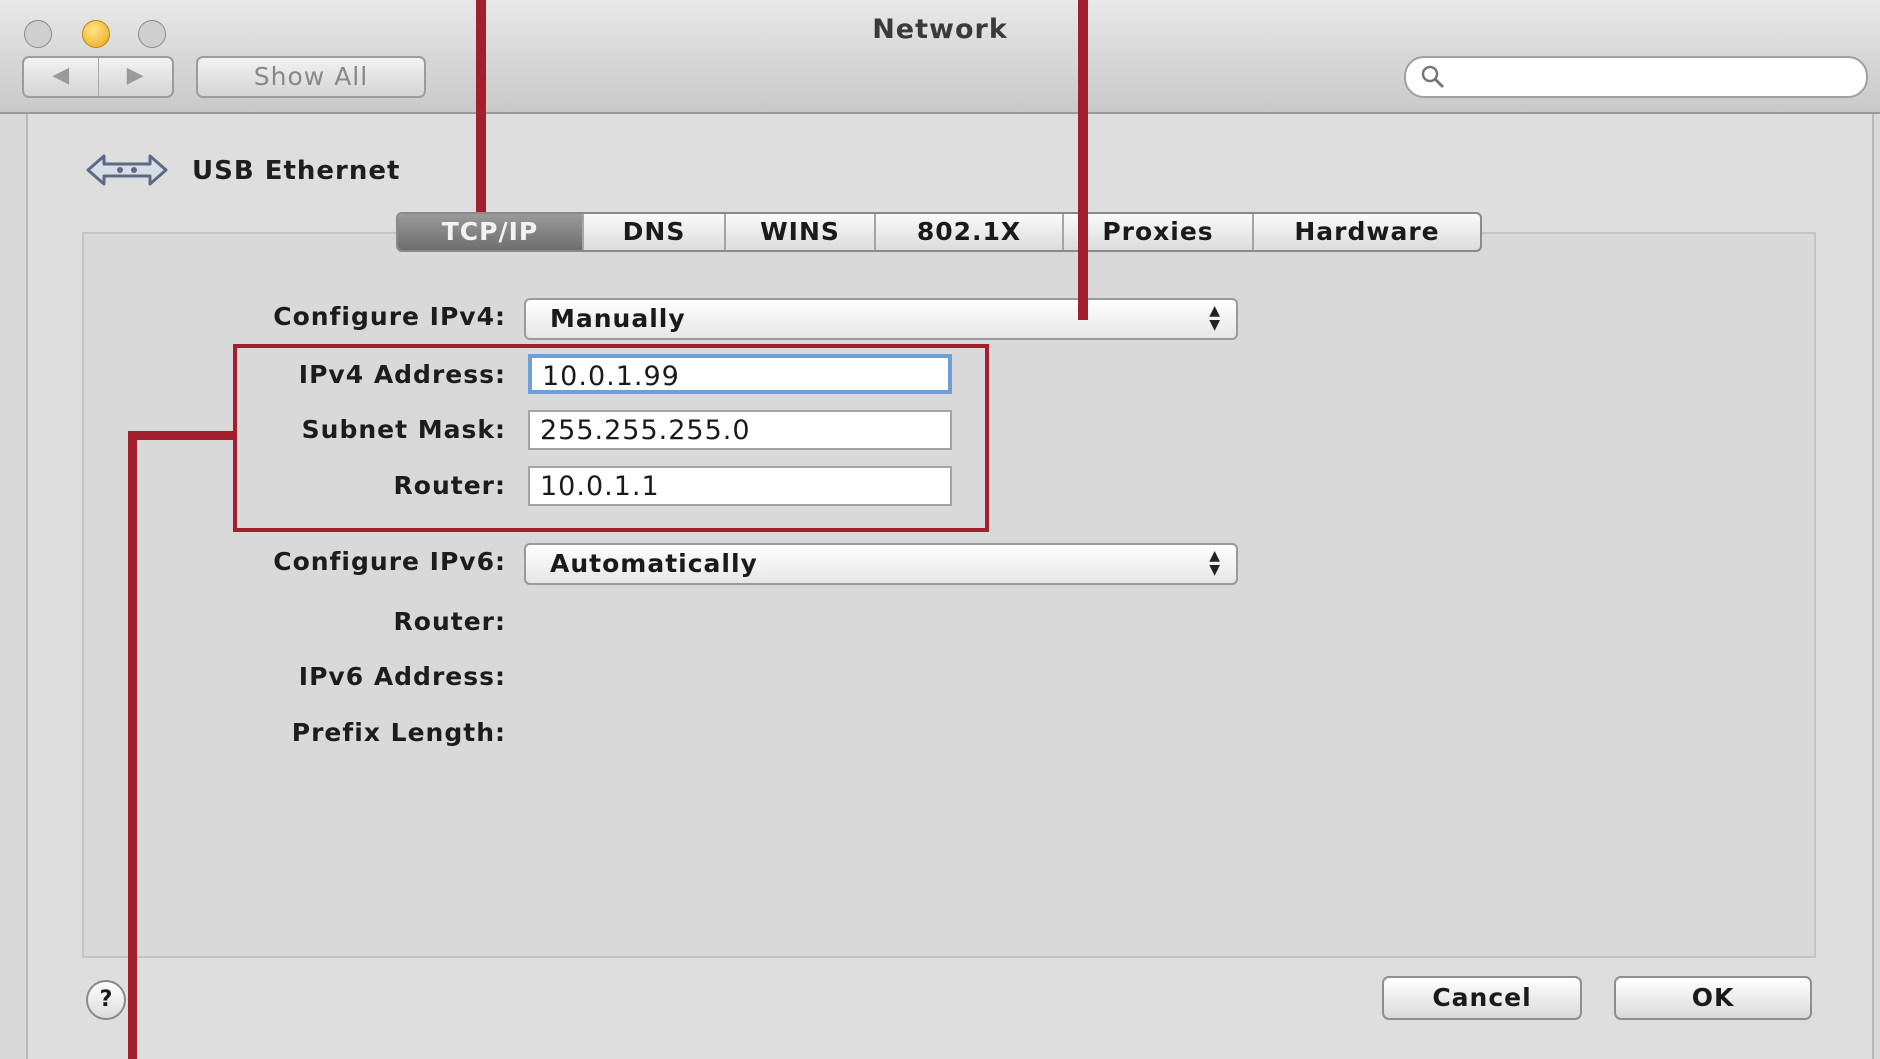 The height and width of the screenshot is (1059, 1880). I want to click on configure-ipv6-value: Automatically, so click(654, 563).